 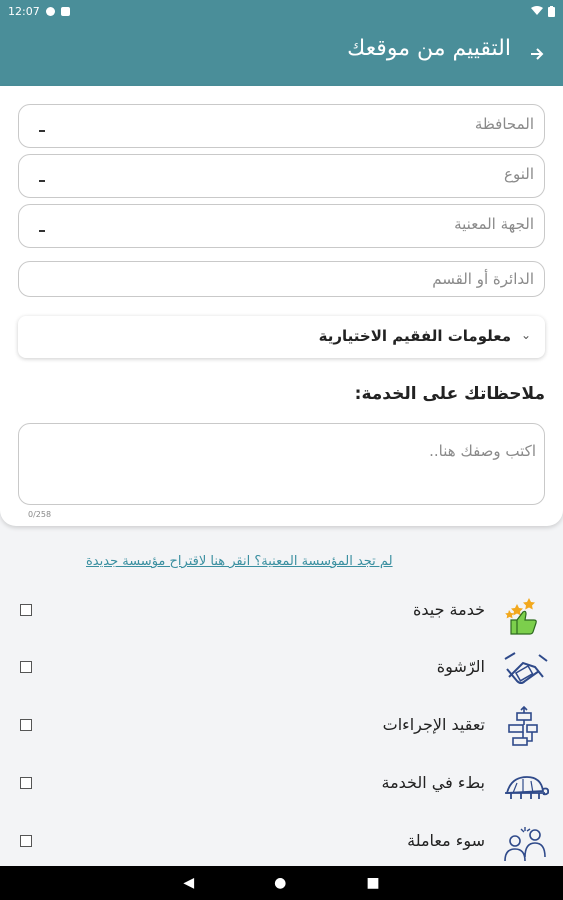 I want to click on system-nav-bar: ◀ ● ■, so click(x=281, y=883).